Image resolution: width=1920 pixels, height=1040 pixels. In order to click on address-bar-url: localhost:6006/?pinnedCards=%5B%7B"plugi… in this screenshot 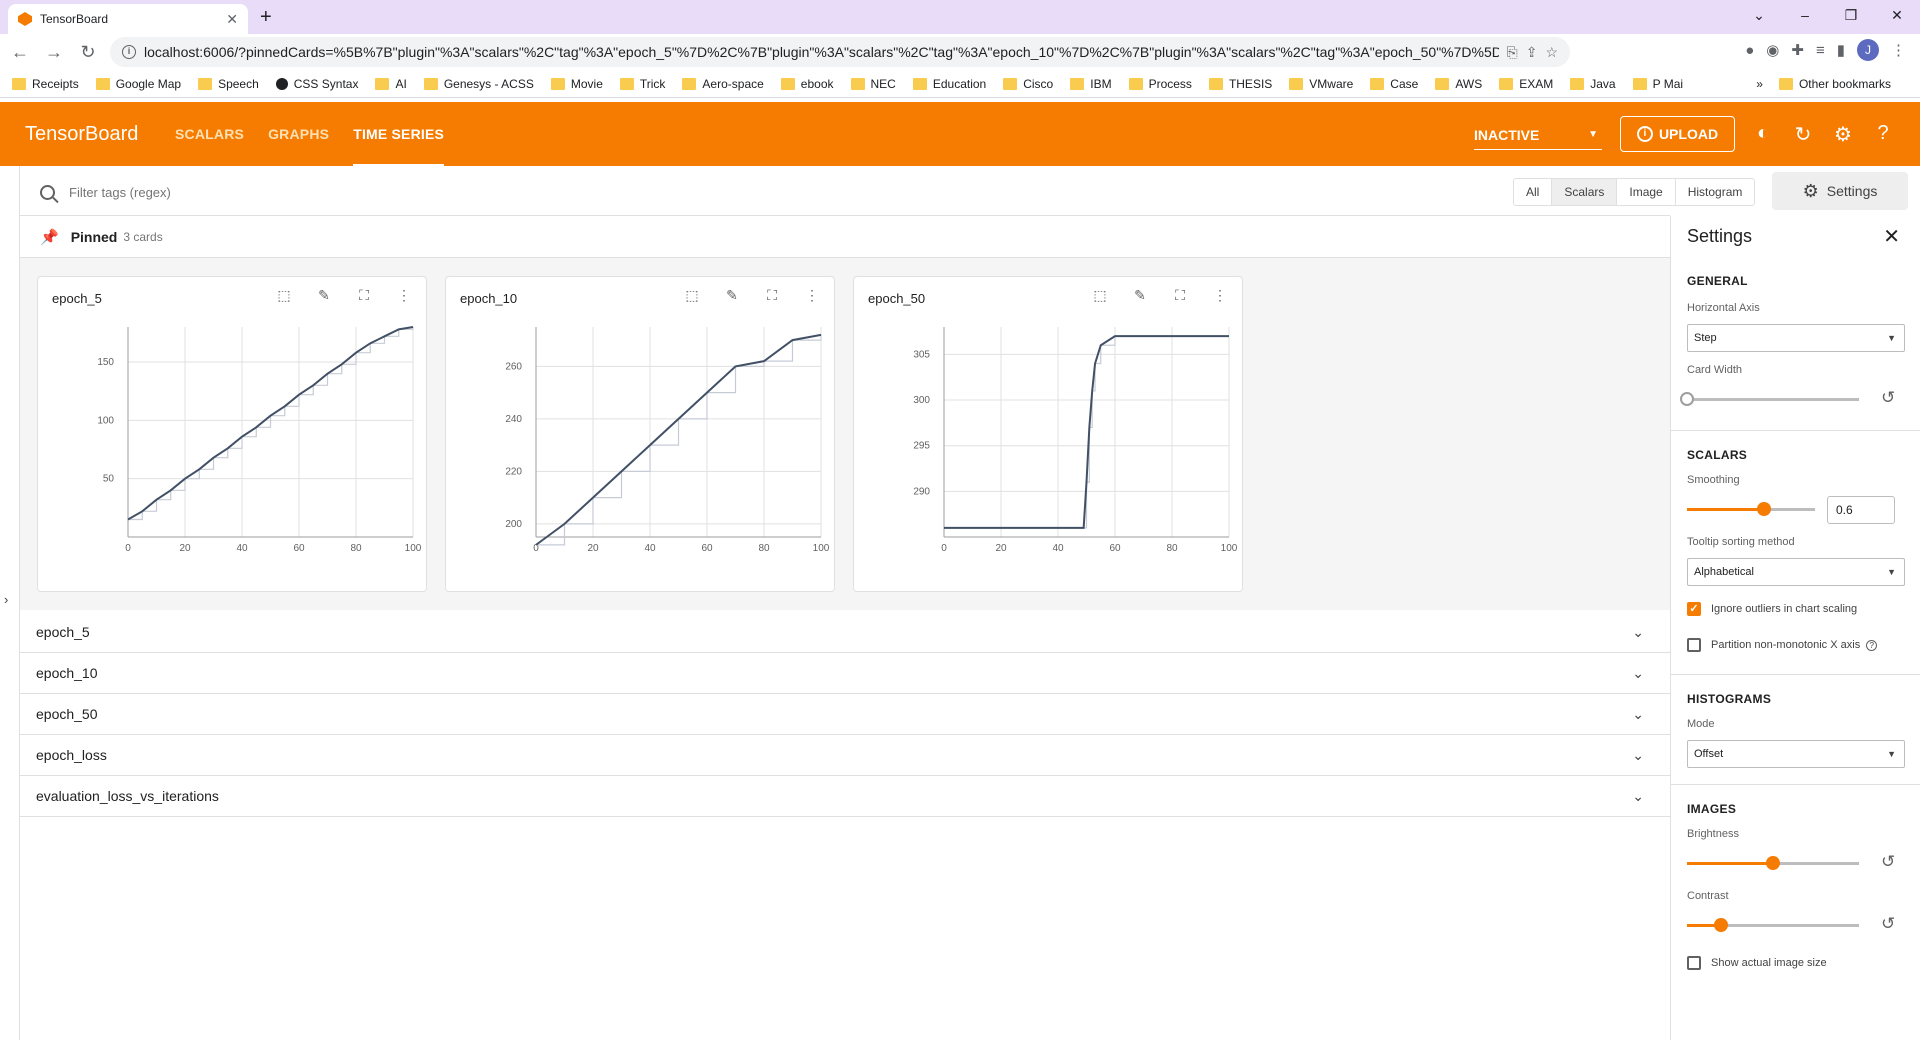, I will do `click(821, 52)`.